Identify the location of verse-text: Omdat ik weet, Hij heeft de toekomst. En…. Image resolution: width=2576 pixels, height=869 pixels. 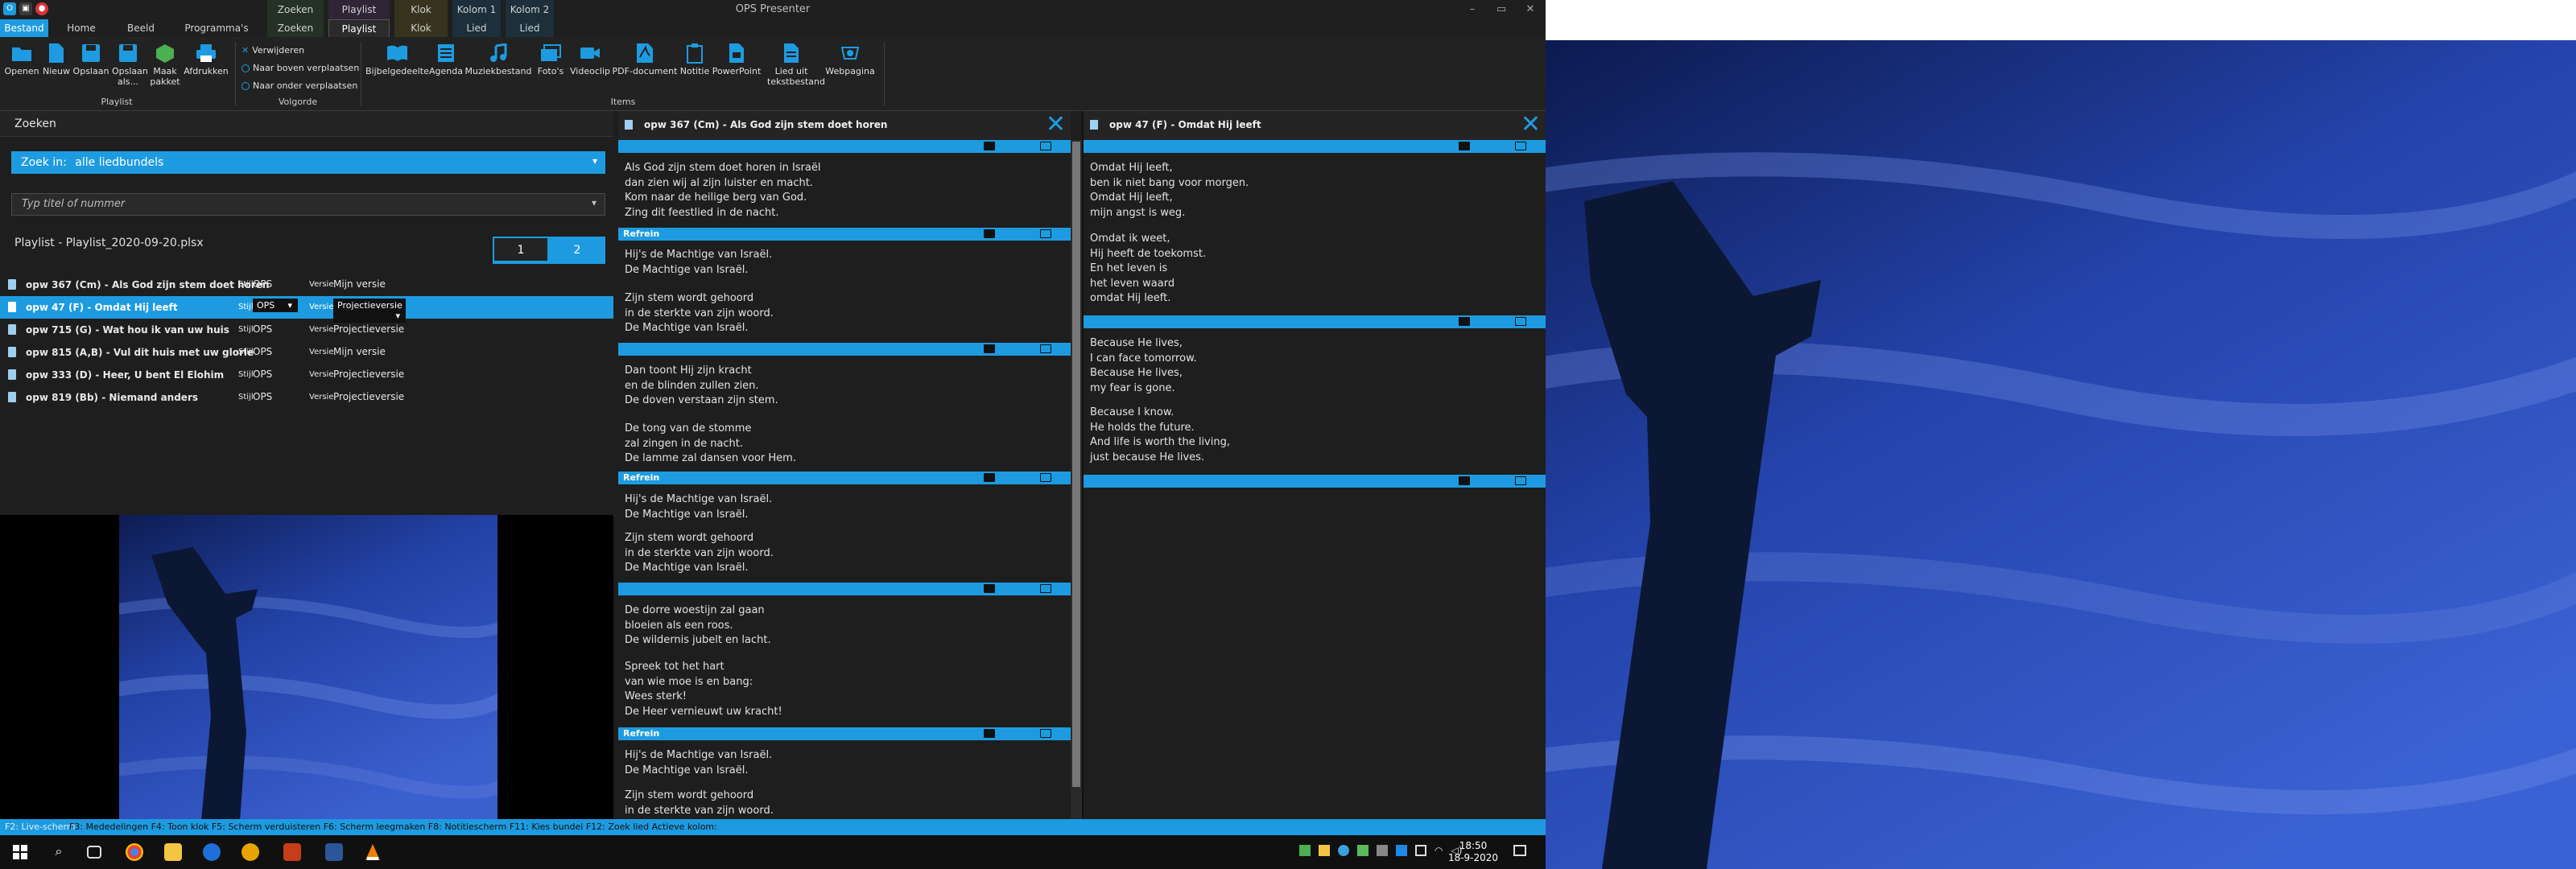
(1148, 269).